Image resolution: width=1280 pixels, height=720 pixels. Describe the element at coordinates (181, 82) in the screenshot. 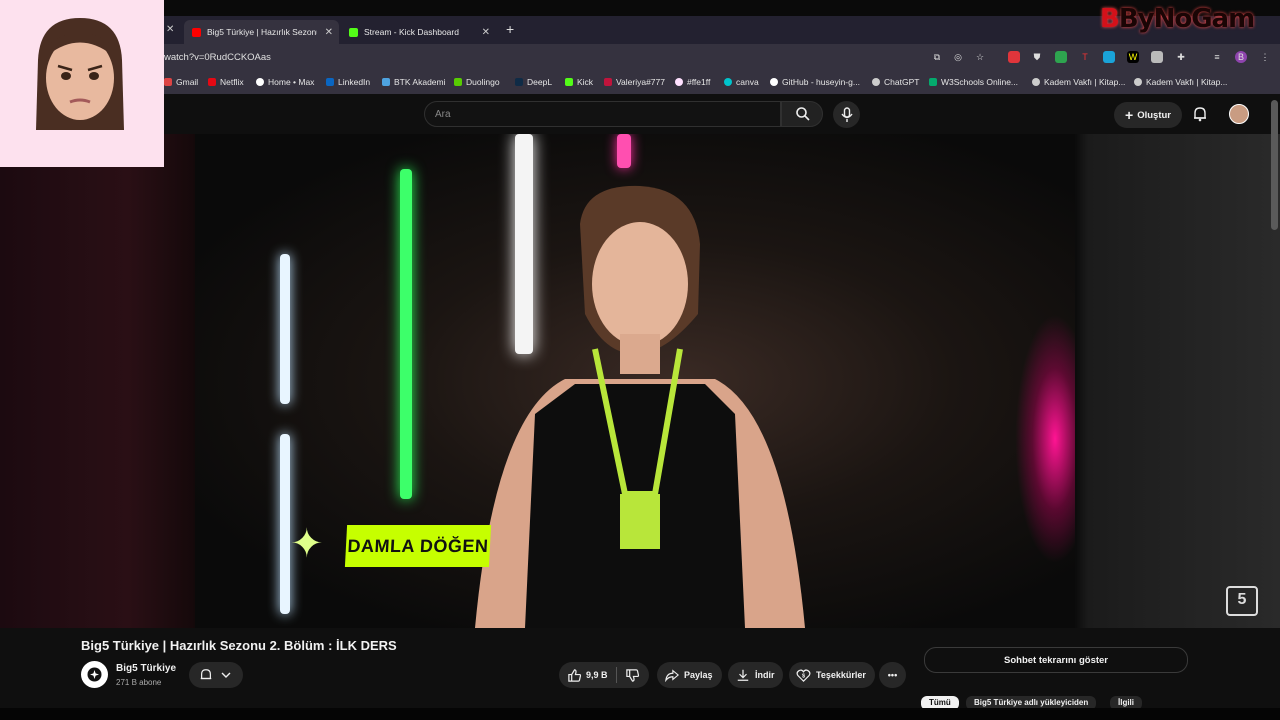

I see `bookmark-gmail: Gmail` at that location.